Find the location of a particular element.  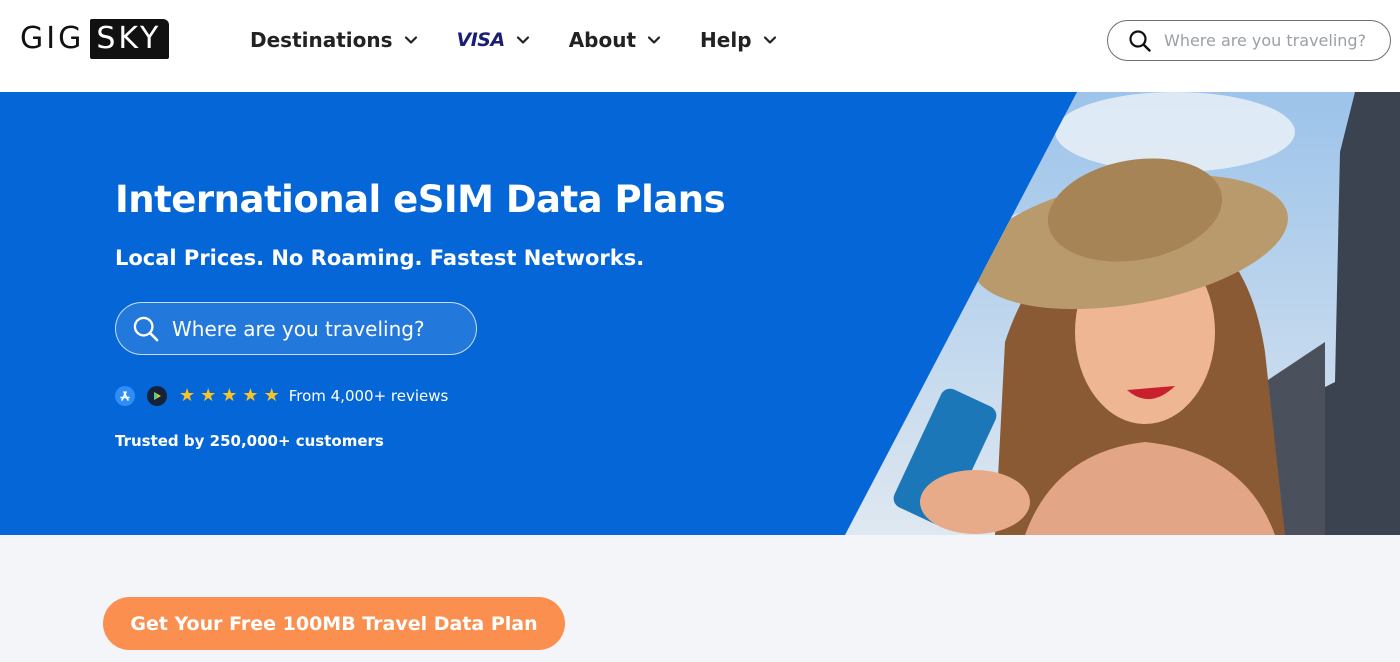

hero-title: International eSIM Data Plans is located at coordinates (420, 199).